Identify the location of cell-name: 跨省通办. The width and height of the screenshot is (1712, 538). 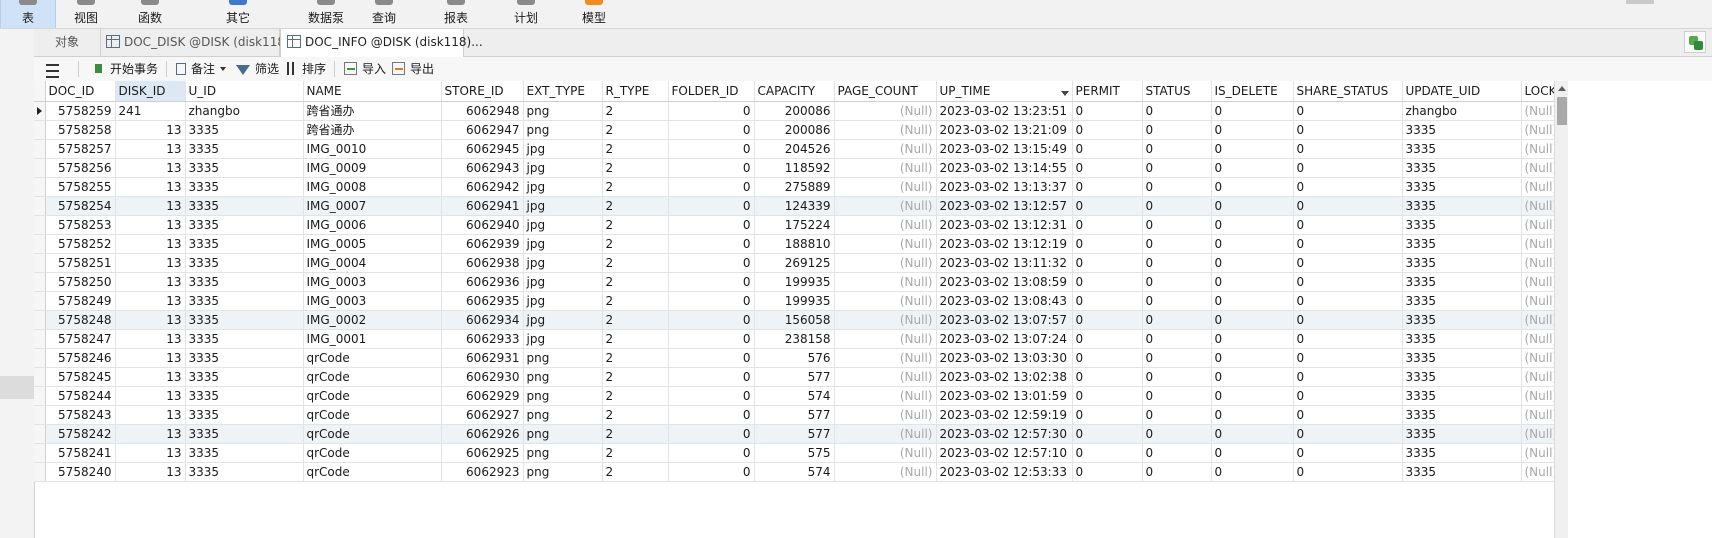
(372, 111).